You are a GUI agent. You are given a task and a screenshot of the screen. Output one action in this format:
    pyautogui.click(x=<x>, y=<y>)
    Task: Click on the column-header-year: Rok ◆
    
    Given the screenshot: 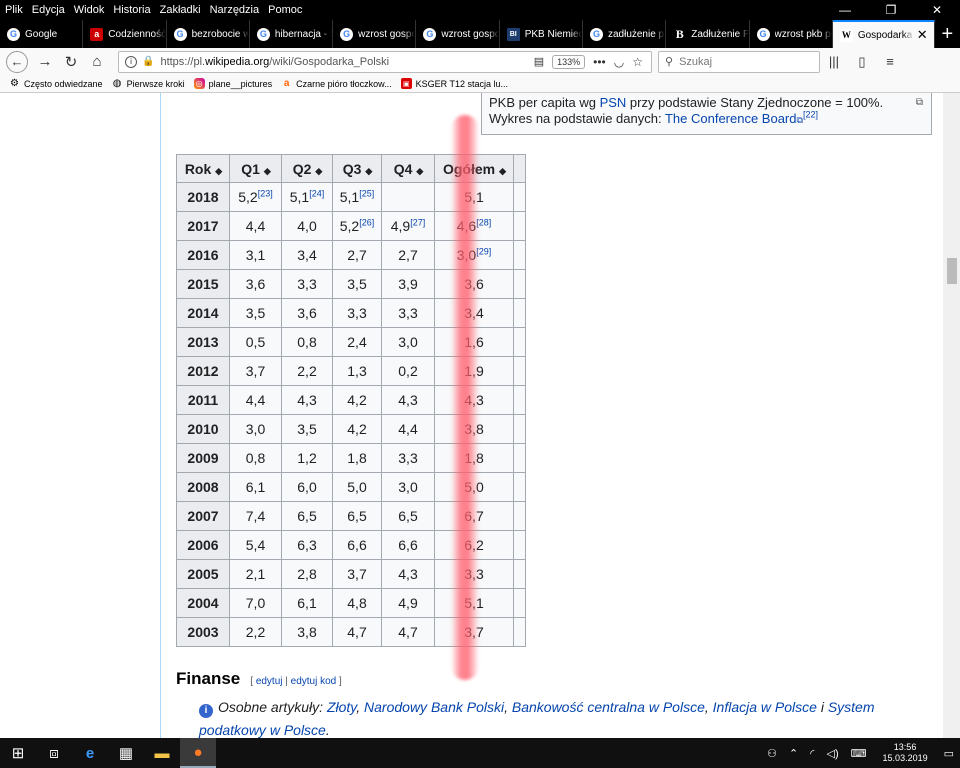 What is the action you would take?
    pyautogui.click(x=203, y=168)
    